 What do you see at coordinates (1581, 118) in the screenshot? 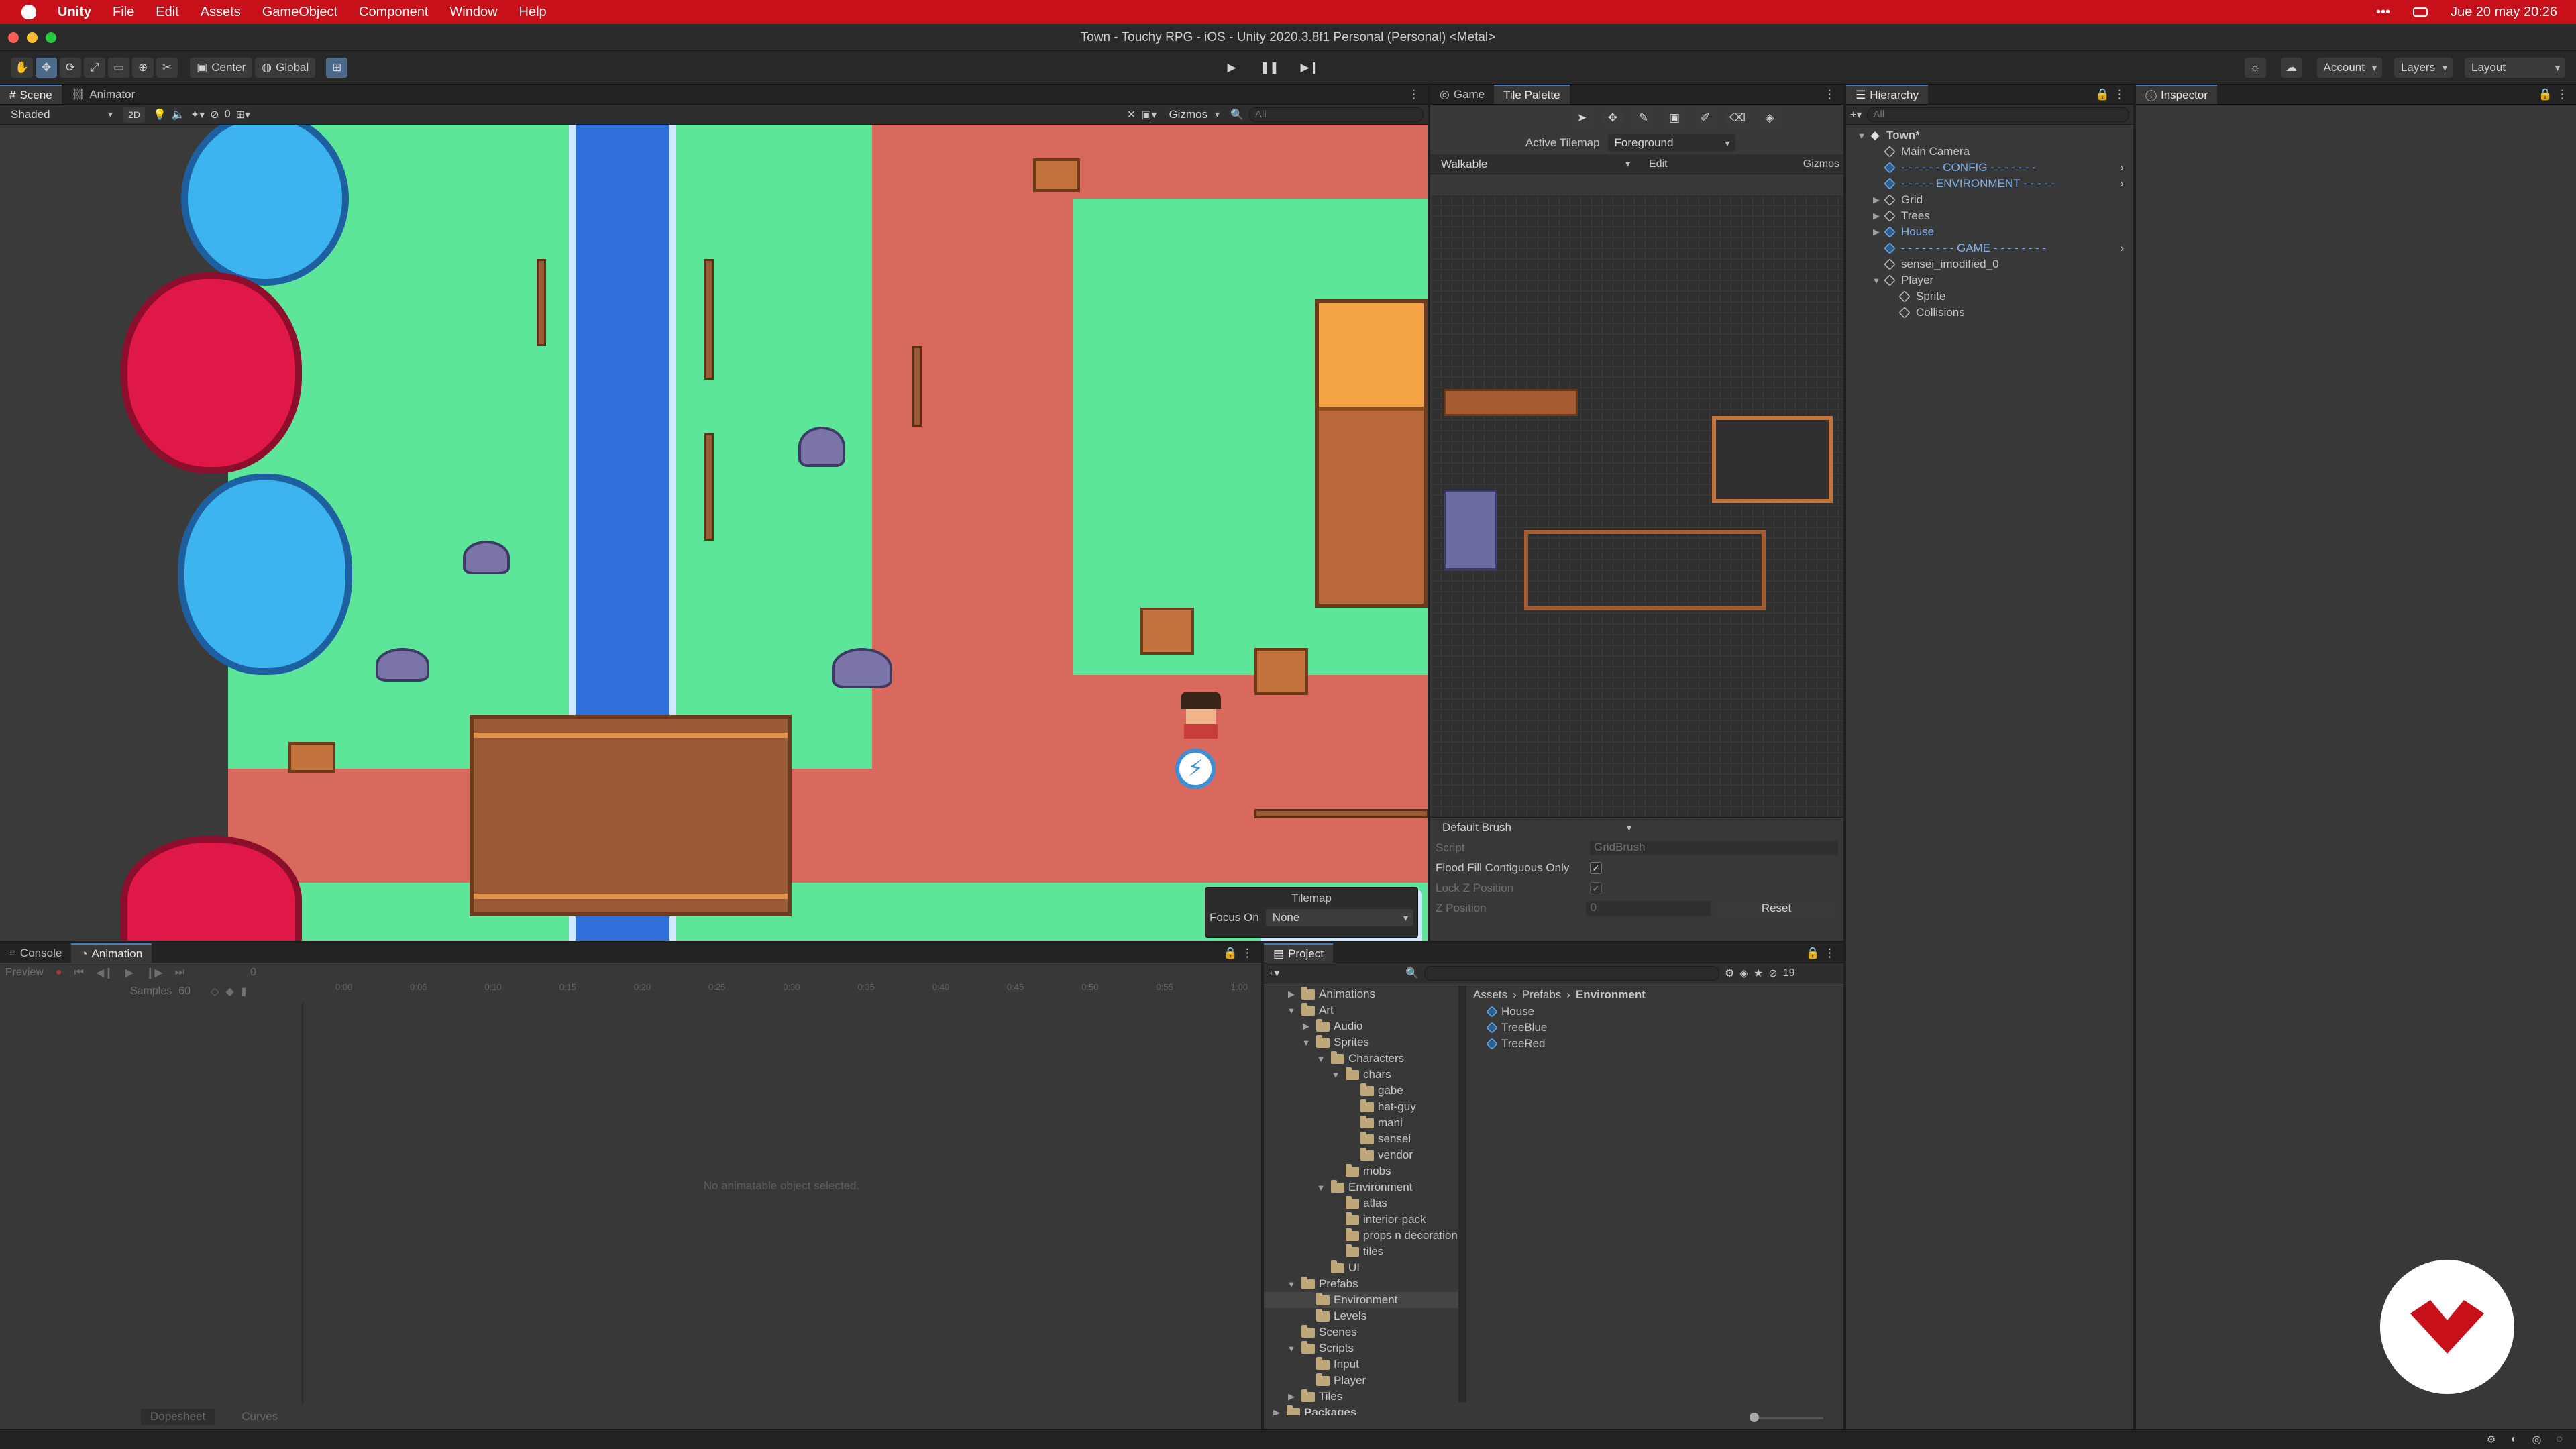
I see `select-tool-icon: ➤` at bounding box center [1581, 118].